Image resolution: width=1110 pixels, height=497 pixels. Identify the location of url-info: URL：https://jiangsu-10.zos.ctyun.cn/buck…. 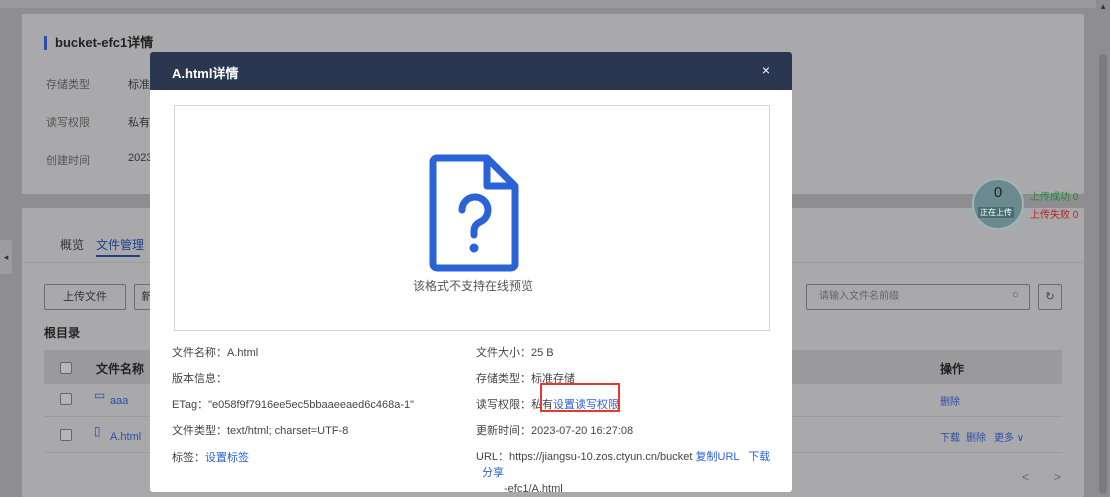
(626, 470).